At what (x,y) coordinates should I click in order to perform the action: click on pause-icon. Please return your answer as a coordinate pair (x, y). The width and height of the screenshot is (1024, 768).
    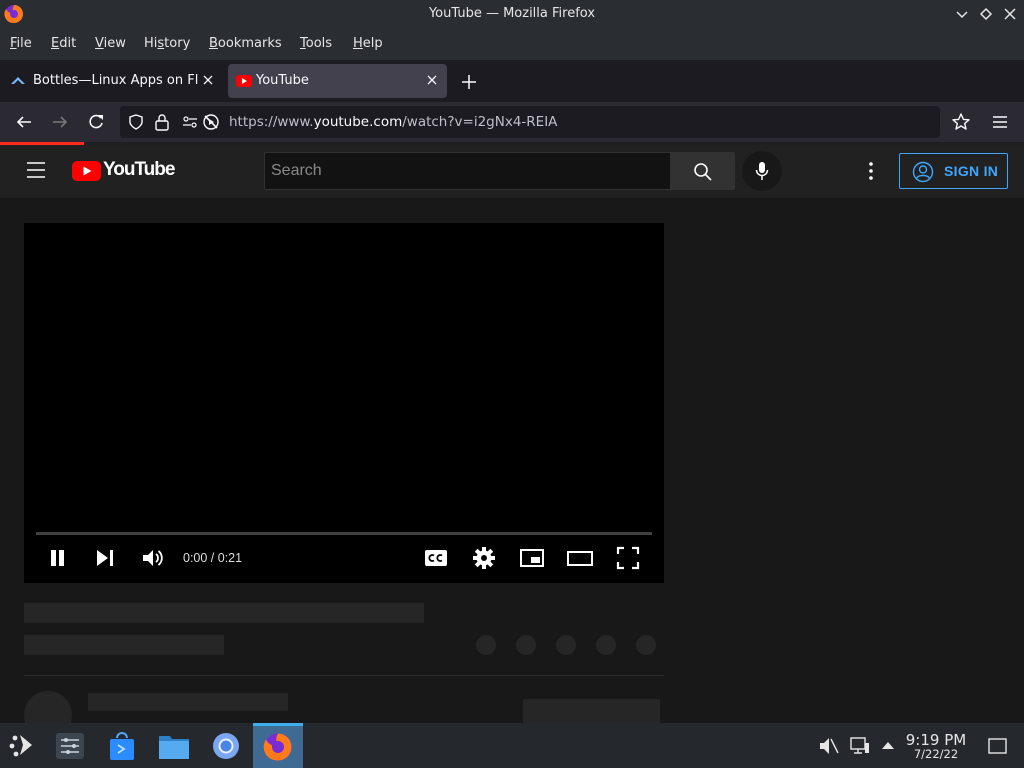
    Looking at the image, I should click on (59, 558).